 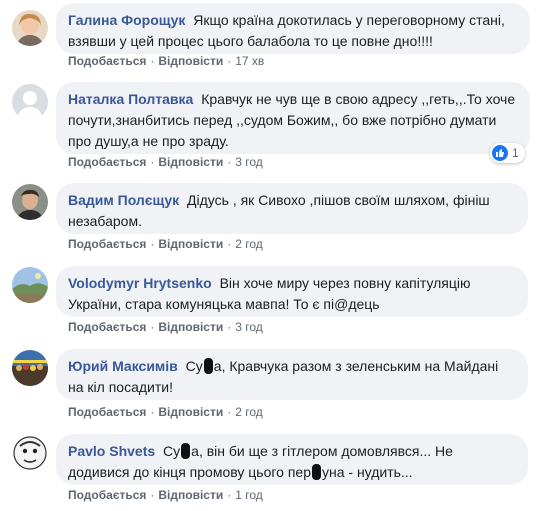 I want to click on comment-author: Volodymyr Hrytsenko, so click(x=140, y=283).